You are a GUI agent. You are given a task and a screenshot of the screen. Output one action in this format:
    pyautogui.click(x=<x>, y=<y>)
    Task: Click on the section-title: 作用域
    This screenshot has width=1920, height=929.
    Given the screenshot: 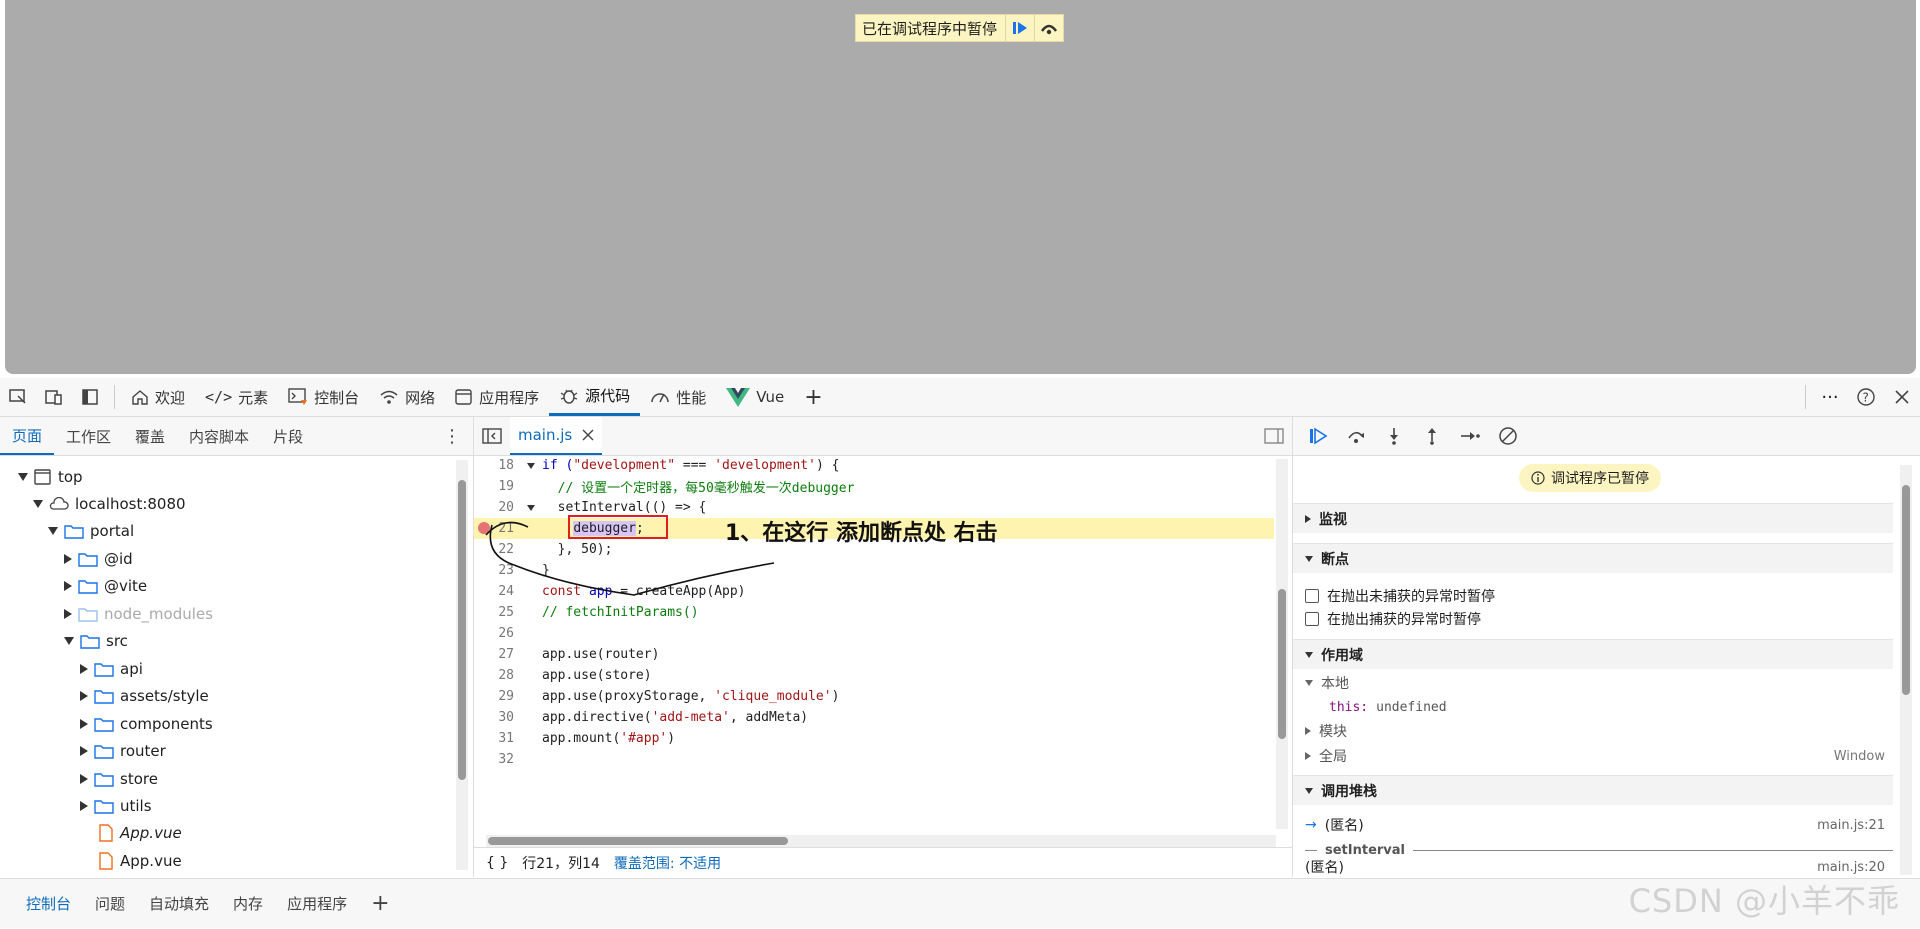 What is the action you would take?
    pyautogui.click(x=1342, y=655)
    